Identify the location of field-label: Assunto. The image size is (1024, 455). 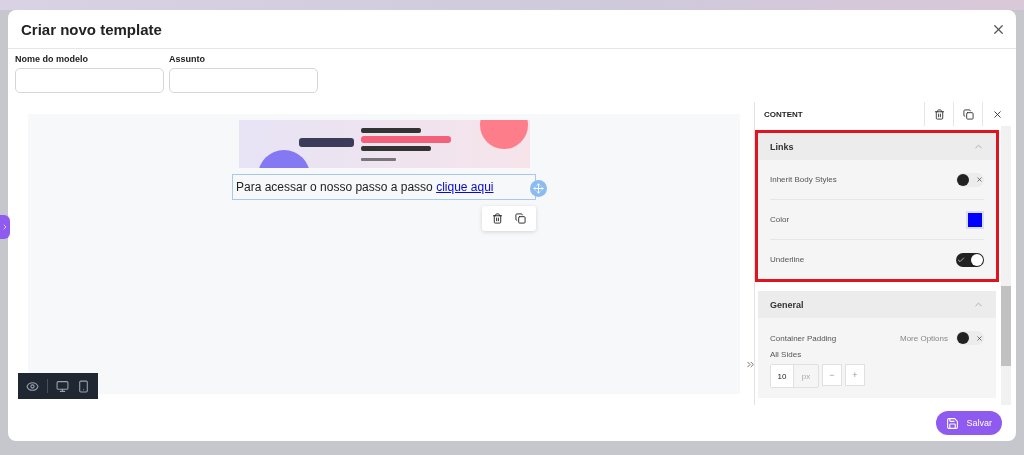
(187, 59).